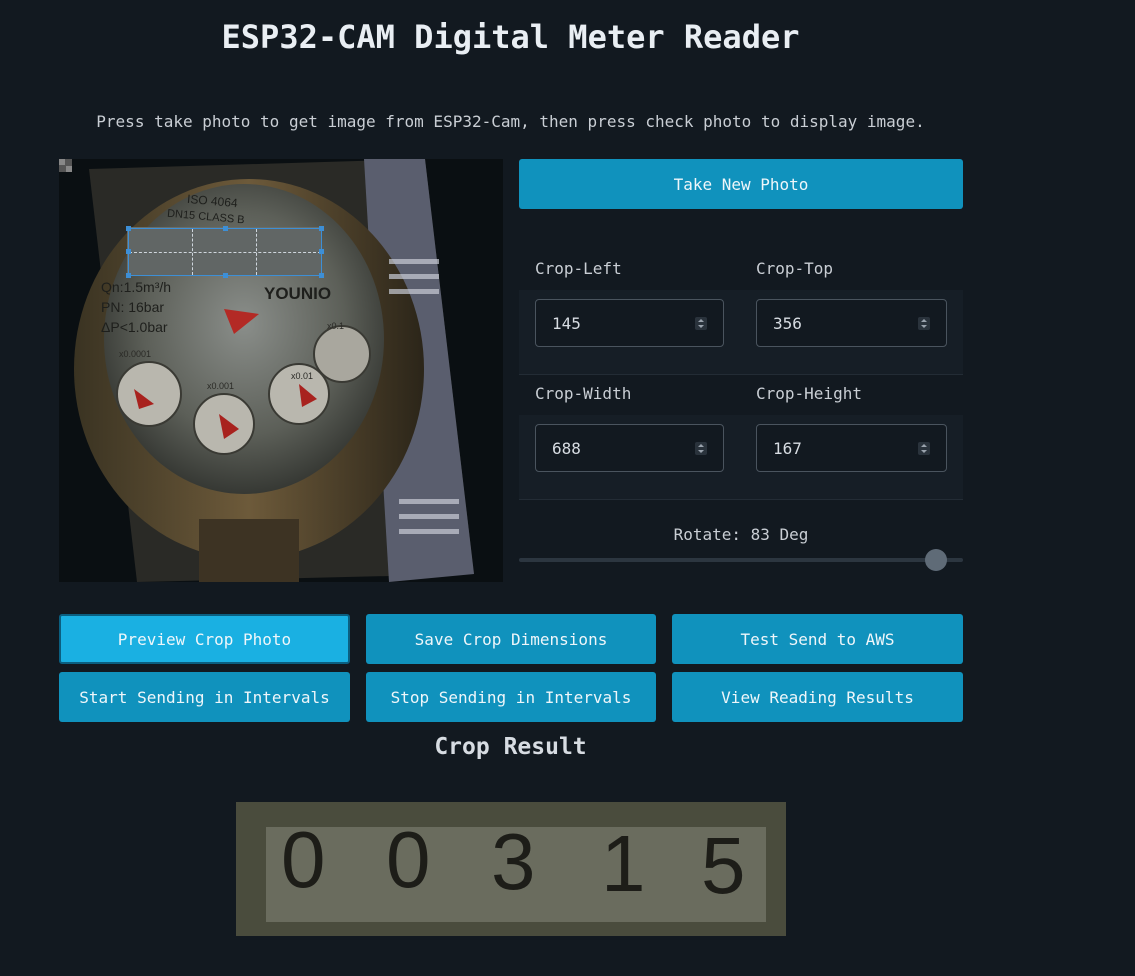 This screenshot has width=1135, height=976. What do you see at coordinates (510, 37) in the screenshot?
I see `page-title: ESP32-CAM Digital Meter Reader` at bounding box center [510, 37].